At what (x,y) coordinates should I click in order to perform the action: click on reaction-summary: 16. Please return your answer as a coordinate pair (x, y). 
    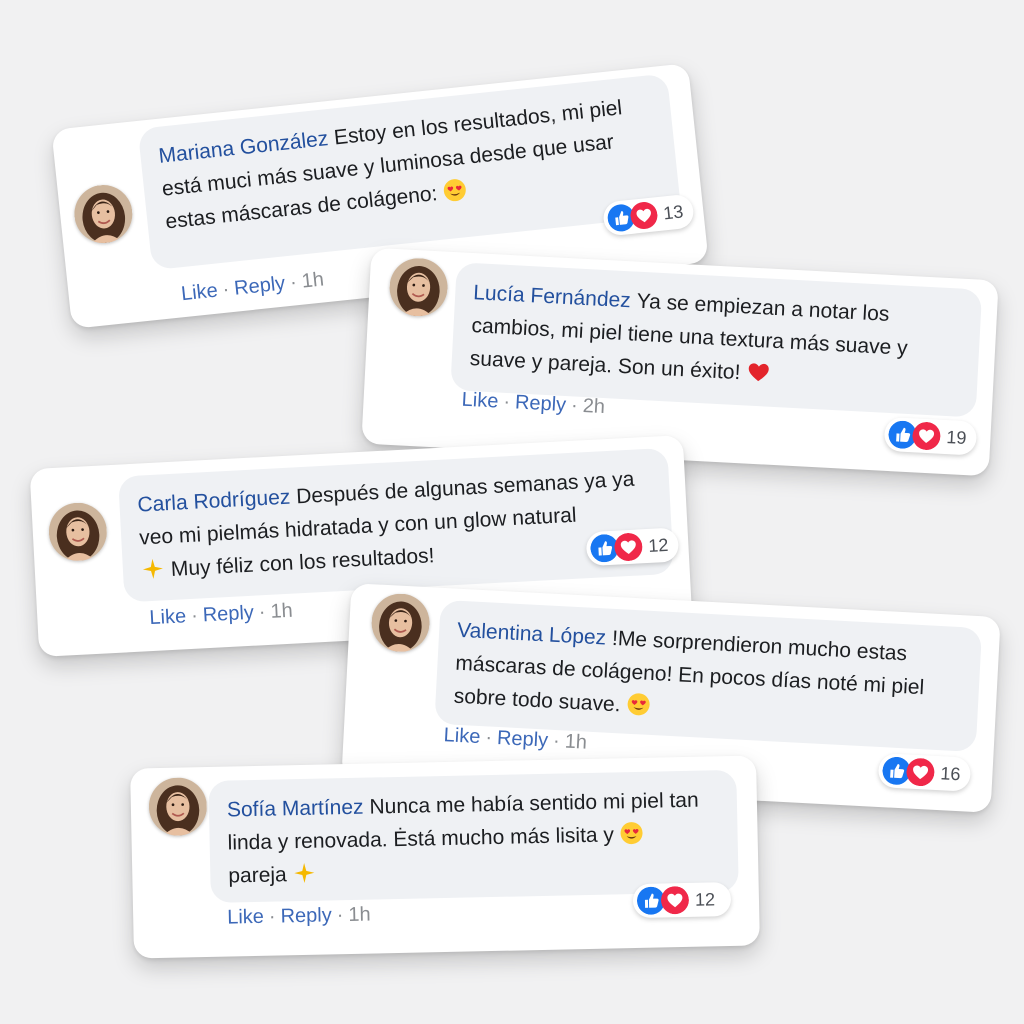
    Looking at the image, I should click on (924, 772).